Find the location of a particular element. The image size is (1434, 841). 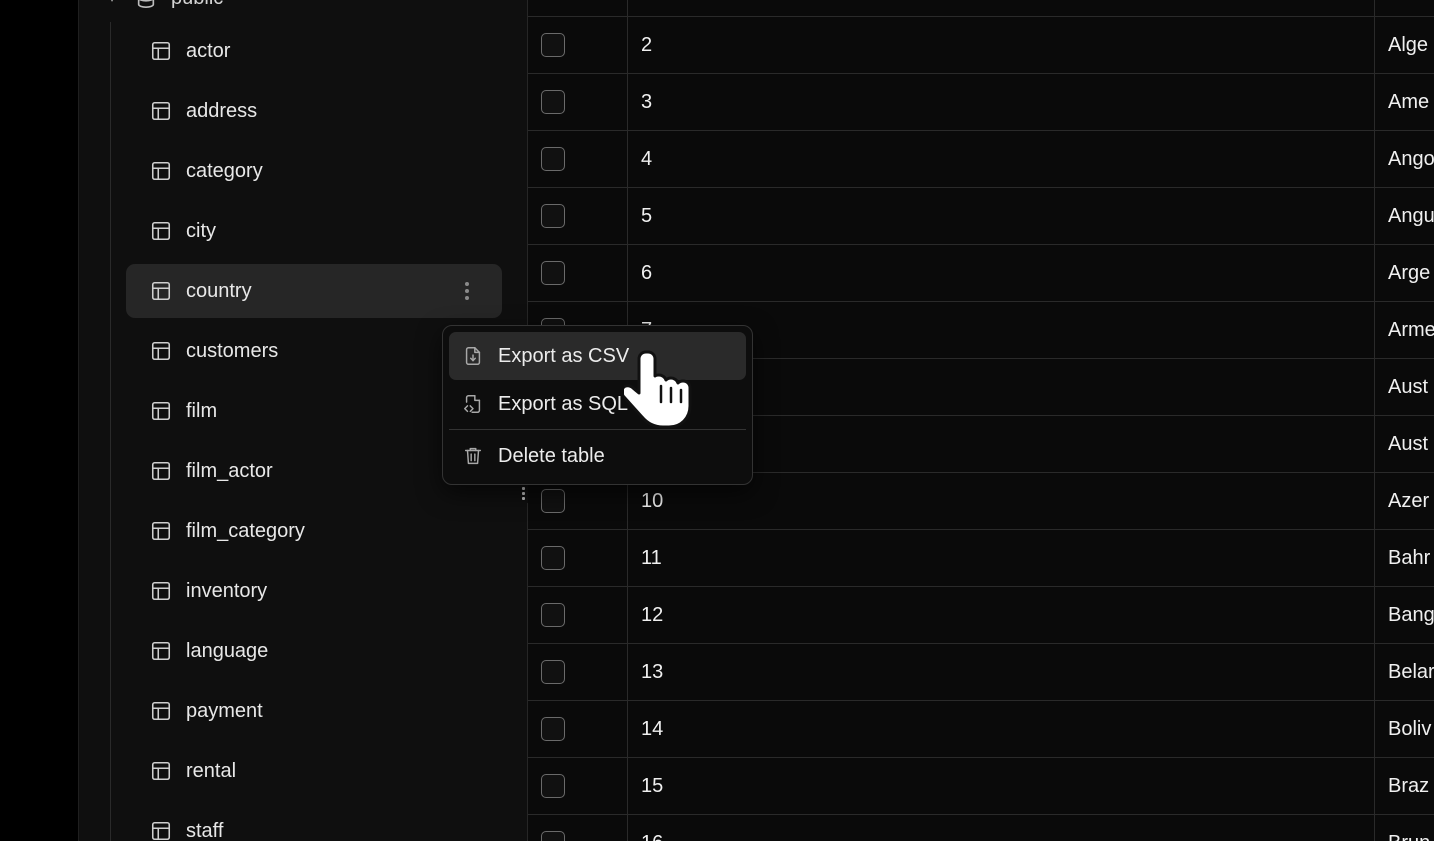

id-cell: 16 is located at coordinates (1001, 828).